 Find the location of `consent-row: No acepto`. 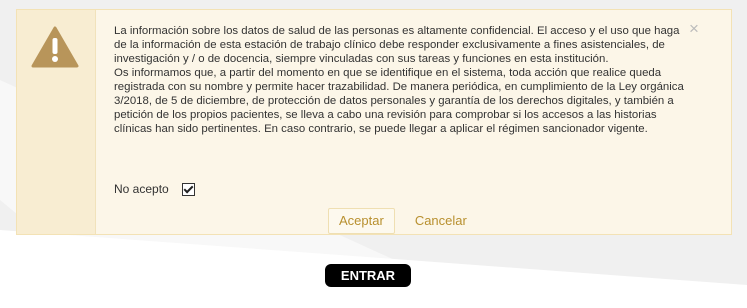

consent-row: No acepto is located at coordinates (154, 189).